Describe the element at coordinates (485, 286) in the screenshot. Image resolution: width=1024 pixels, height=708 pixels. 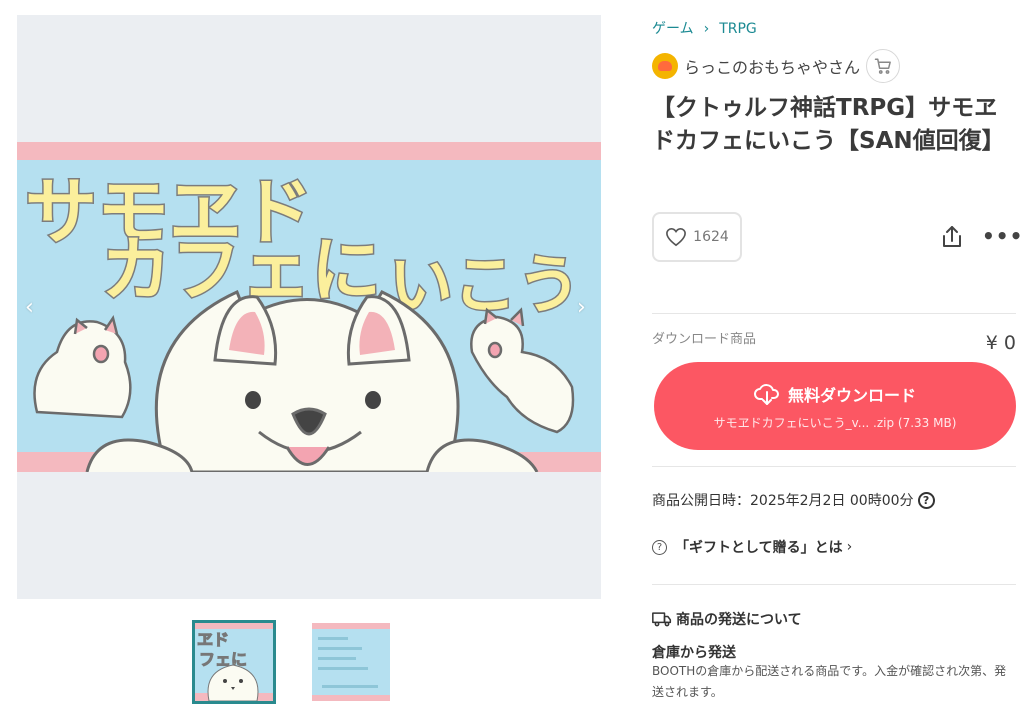
I see `banner-title-line3: いこう` at that location.